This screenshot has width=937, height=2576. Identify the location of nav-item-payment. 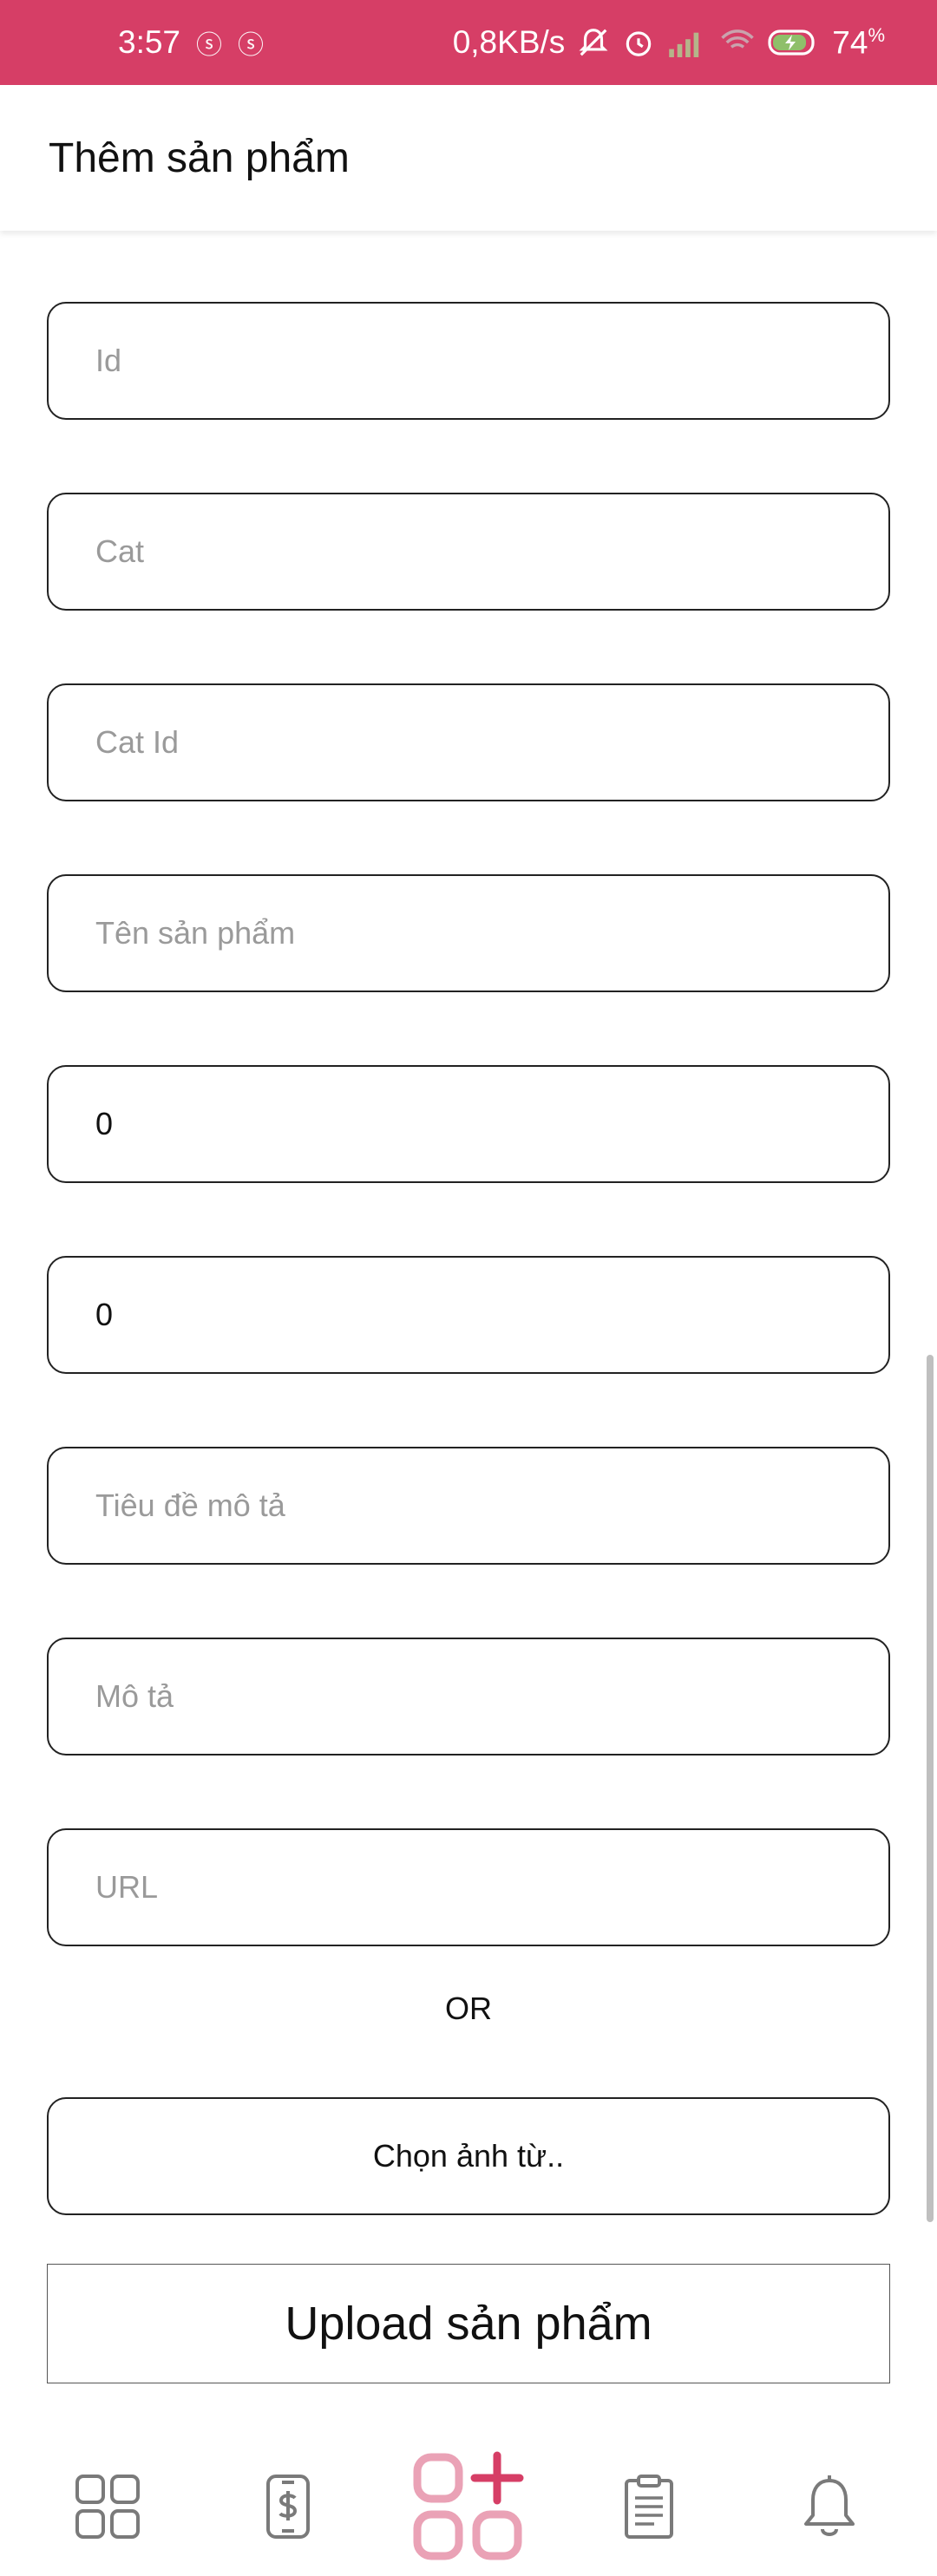
(288, 2507).